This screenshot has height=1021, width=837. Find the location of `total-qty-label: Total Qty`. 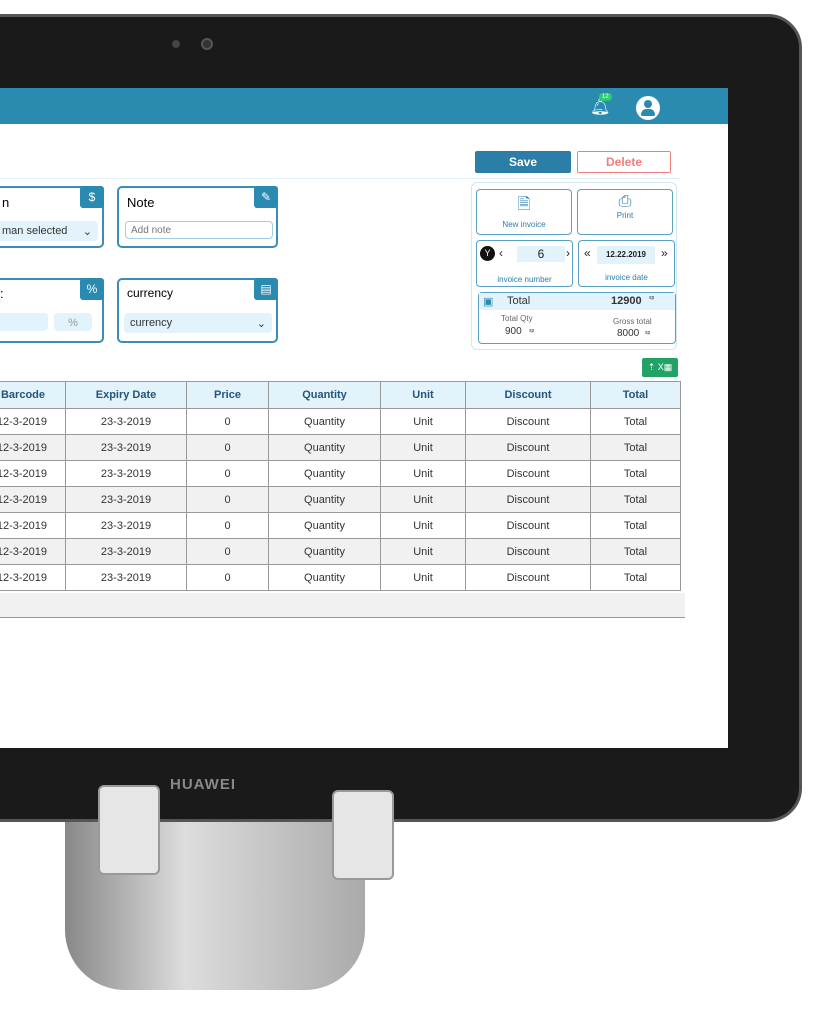

total-qty-label: Total Qty is located at coordinates (517, 318).